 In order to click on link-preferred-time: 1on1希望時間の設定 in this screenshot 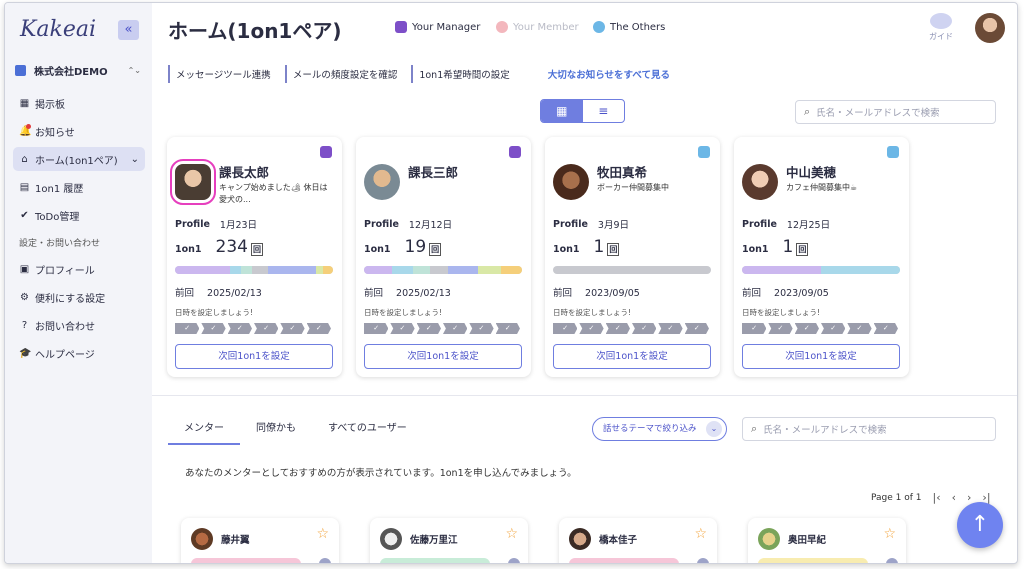, I will do `click(467, 74)`.